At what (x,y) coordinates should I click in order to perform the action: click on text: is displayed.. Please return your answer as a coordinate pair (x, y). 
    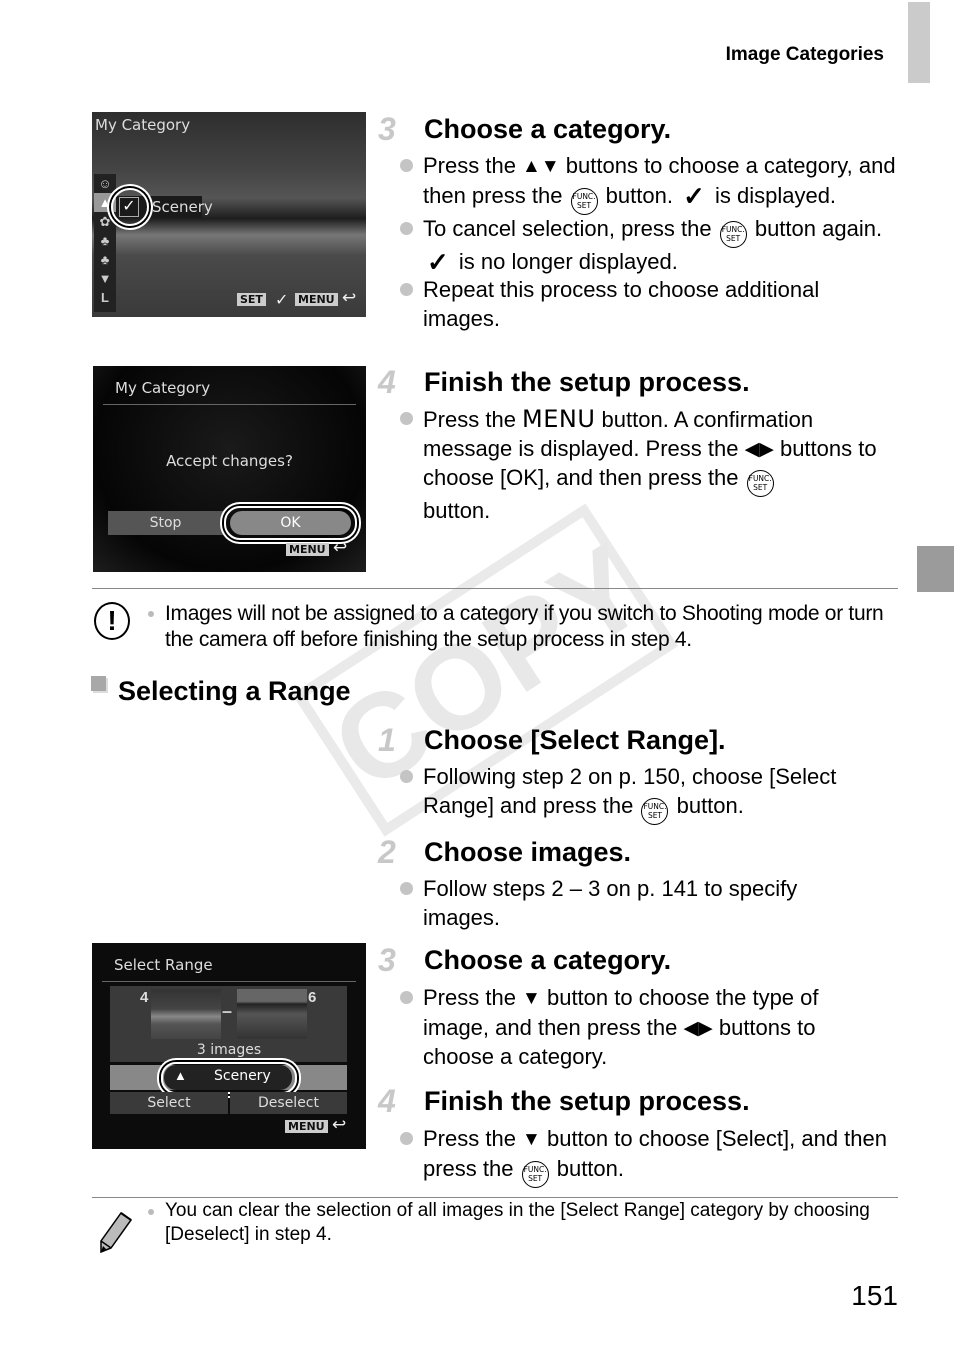
    Looking at the image, I should click on (772, 195).